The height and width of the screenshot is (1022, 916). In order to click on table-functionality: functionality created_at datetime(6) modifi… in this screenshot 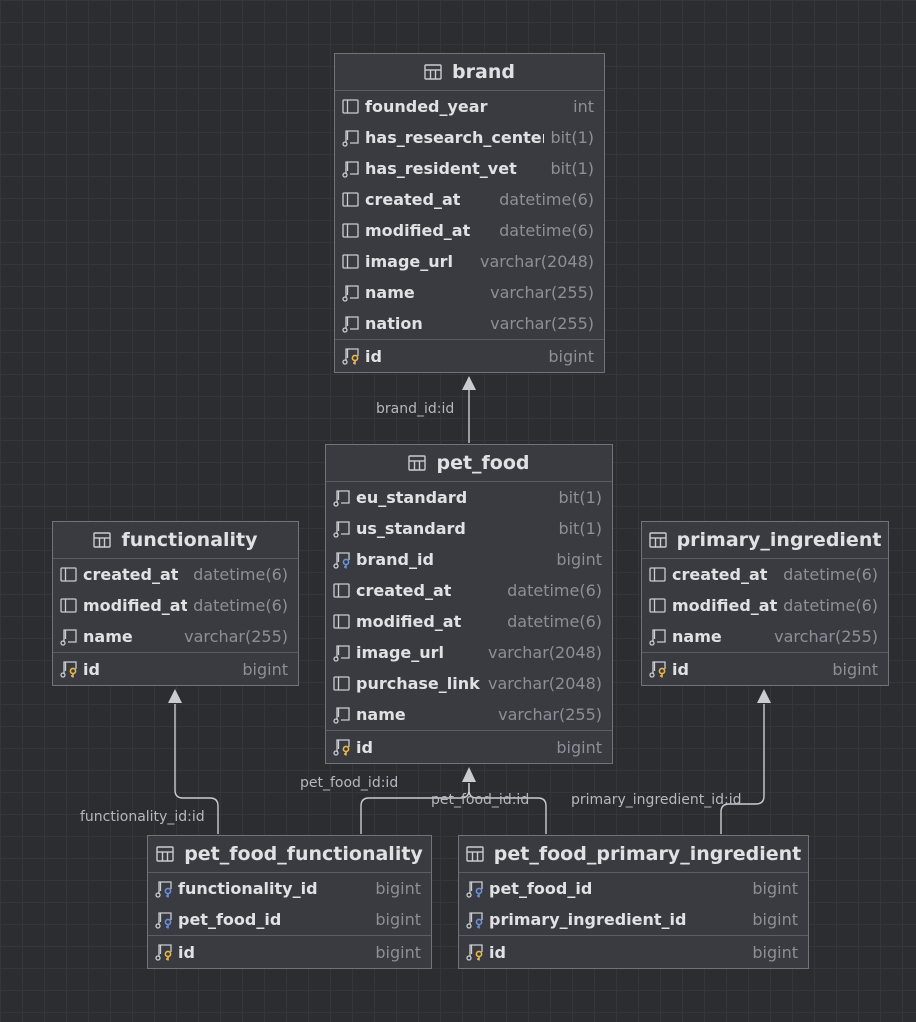, I will do `click(175, 603)`.